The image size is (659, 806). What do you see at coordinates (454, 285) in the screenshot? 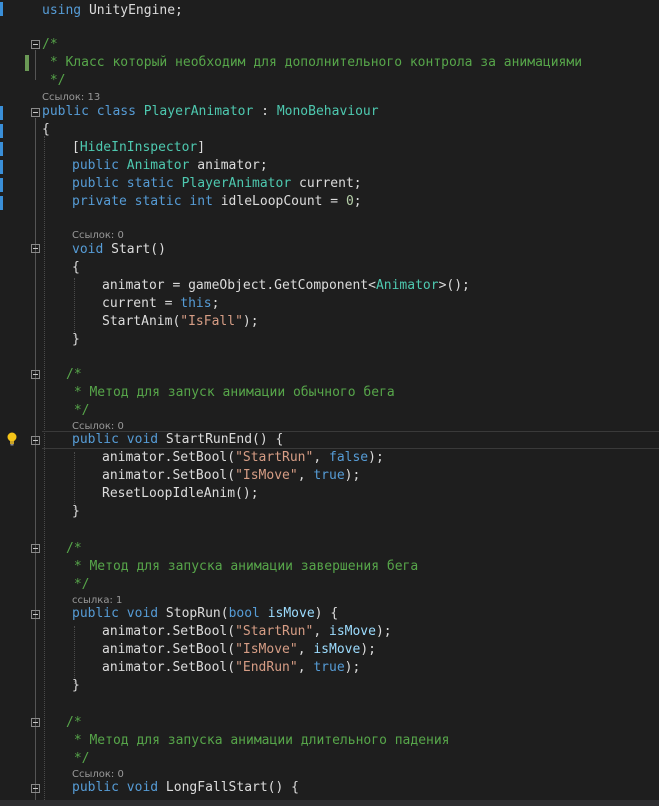
I see `code-text: >();` at bounding box center [454, 285].